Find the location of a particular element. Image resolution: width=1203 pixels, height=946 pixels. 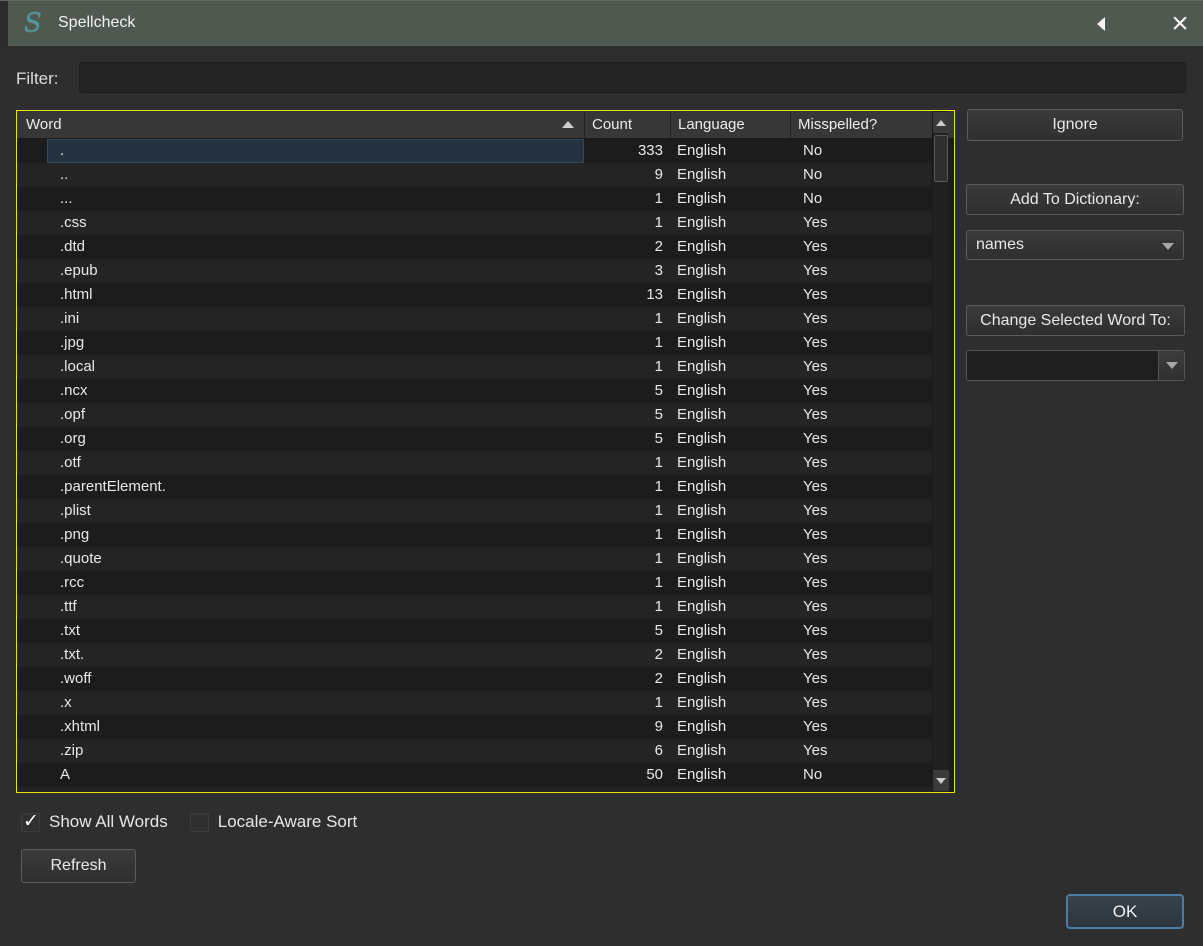

dictionary-select: names is located at coordinates (1075, 245).